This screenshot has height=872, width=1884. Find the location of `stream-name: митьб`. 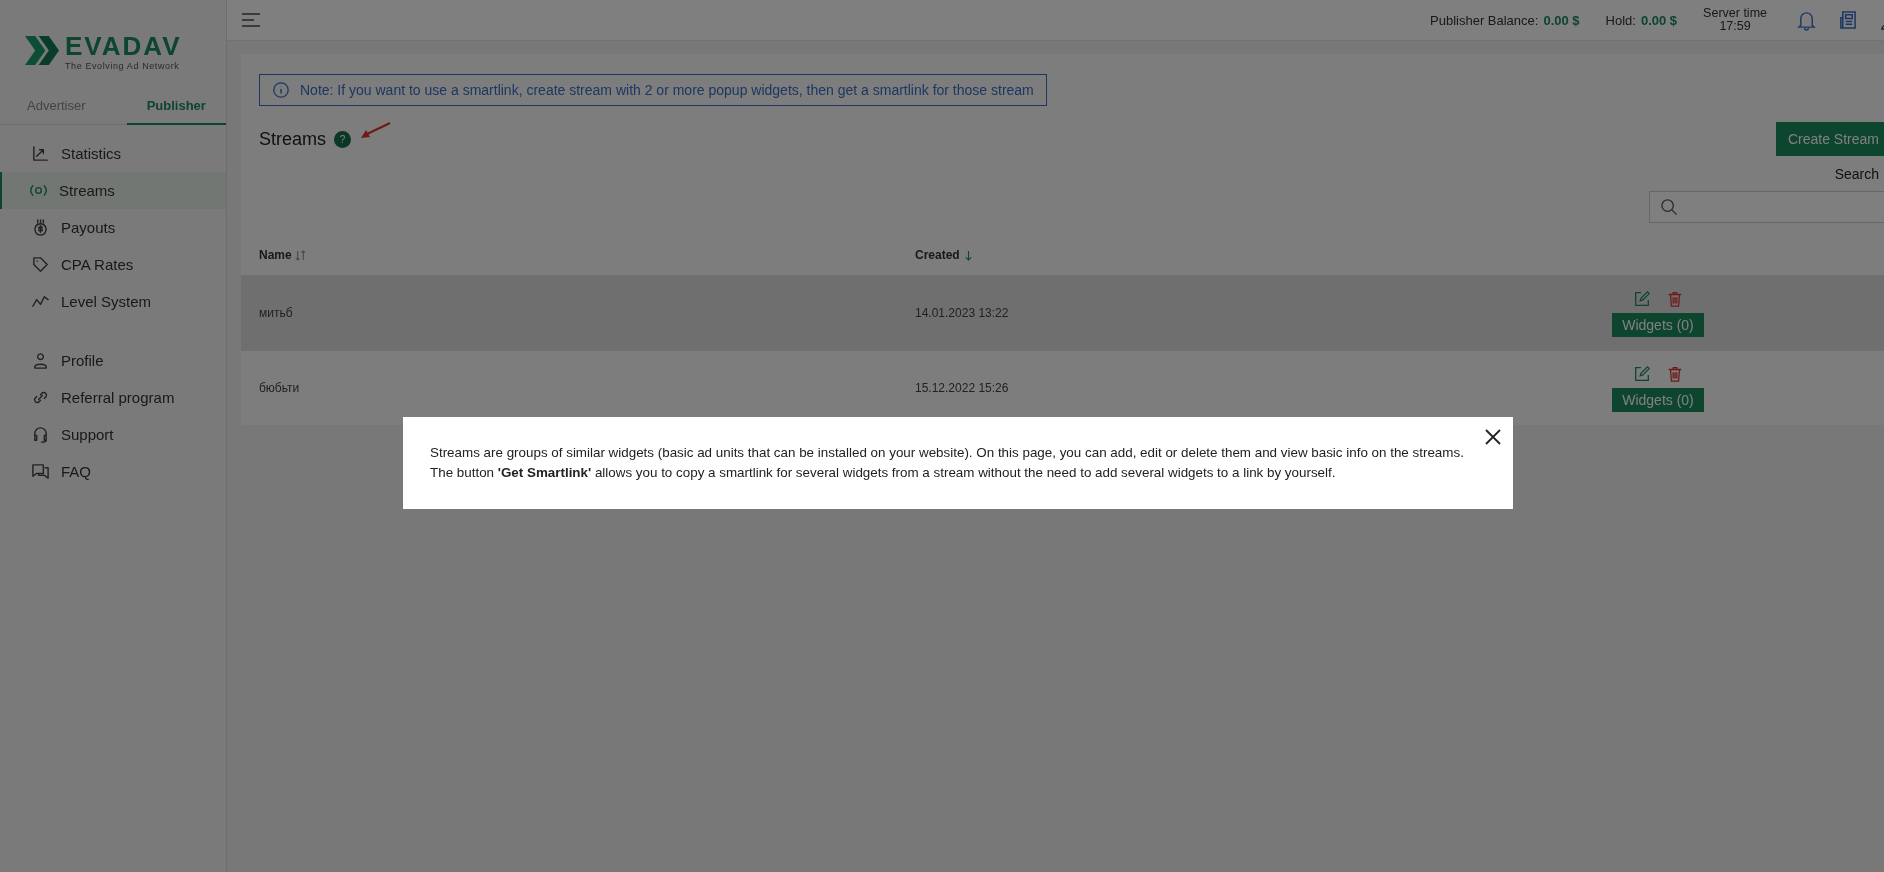

stream-name: митьб is located at coordinates (276, 313).